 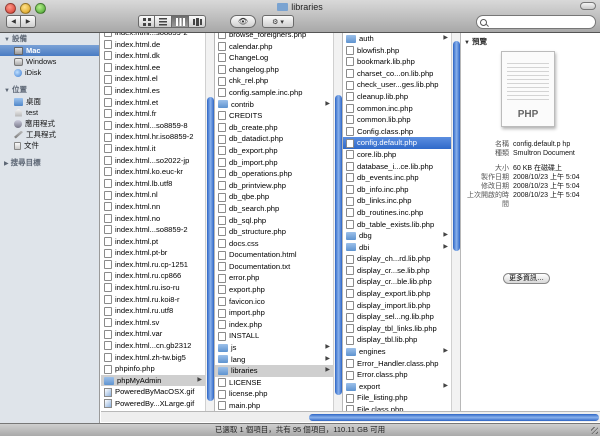 I want to click on list-item: index.html.pt-br, so click(x=157, y=253).